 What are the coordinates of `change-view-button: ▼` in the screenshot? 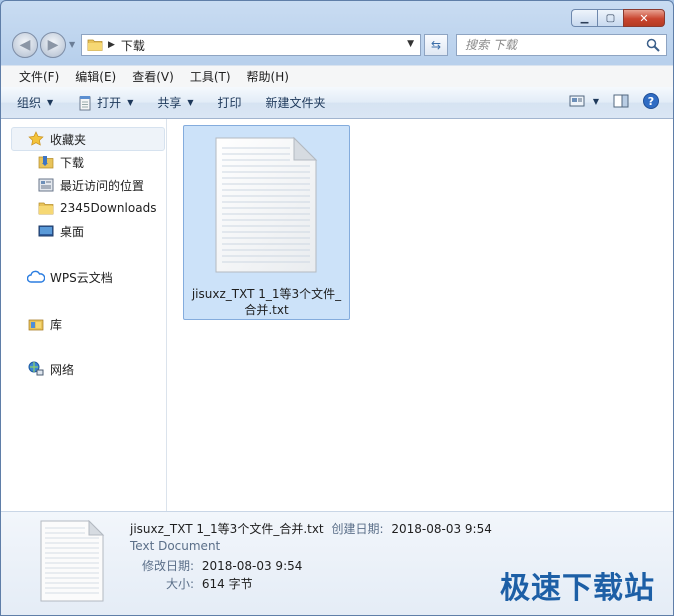 It's located at (584, 101).